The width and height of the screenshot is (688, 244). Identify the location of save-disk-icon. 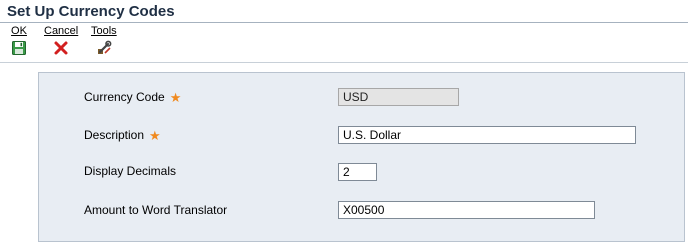
(19, 48).